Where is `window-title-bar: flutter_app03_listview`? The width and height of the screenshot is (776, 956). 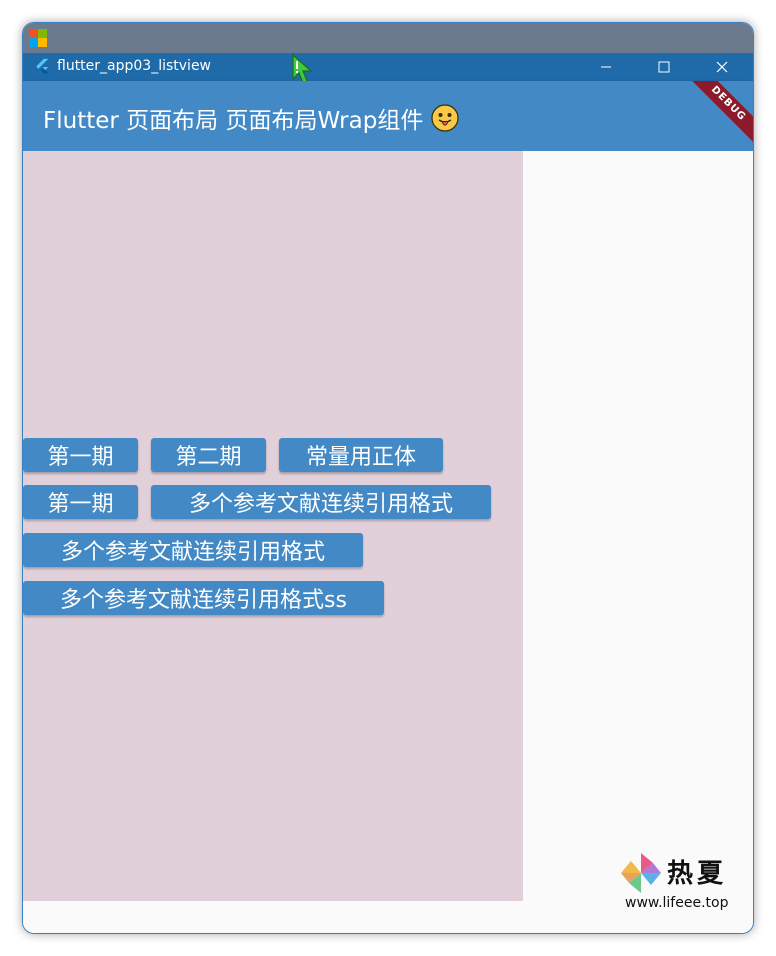 window-title-bar: flutter_app03_listview is located at coordinates (388, 67).